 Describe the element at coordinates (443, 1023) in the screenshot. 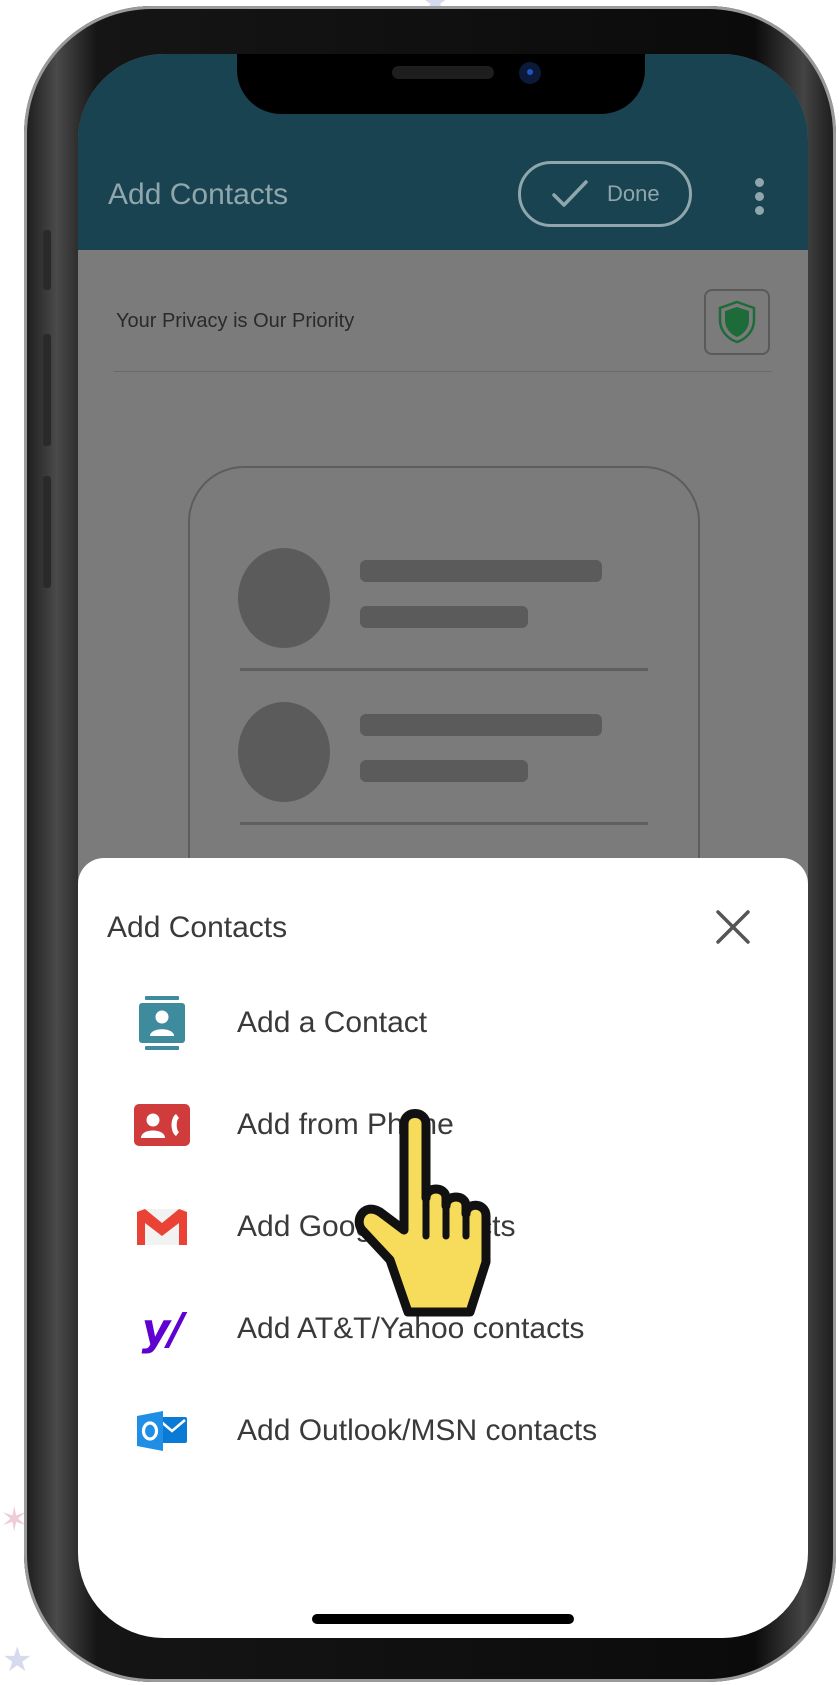

I see `add-contact-option: Add a Contact` at that location.